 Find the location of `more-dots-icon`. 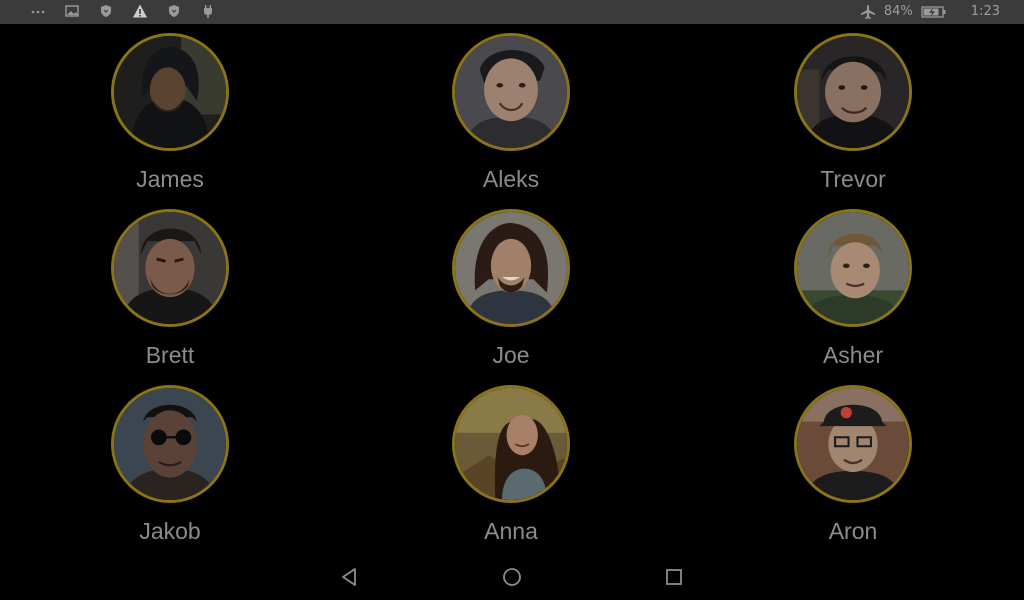

more-dots-icon is located at coordinates (38, 11).